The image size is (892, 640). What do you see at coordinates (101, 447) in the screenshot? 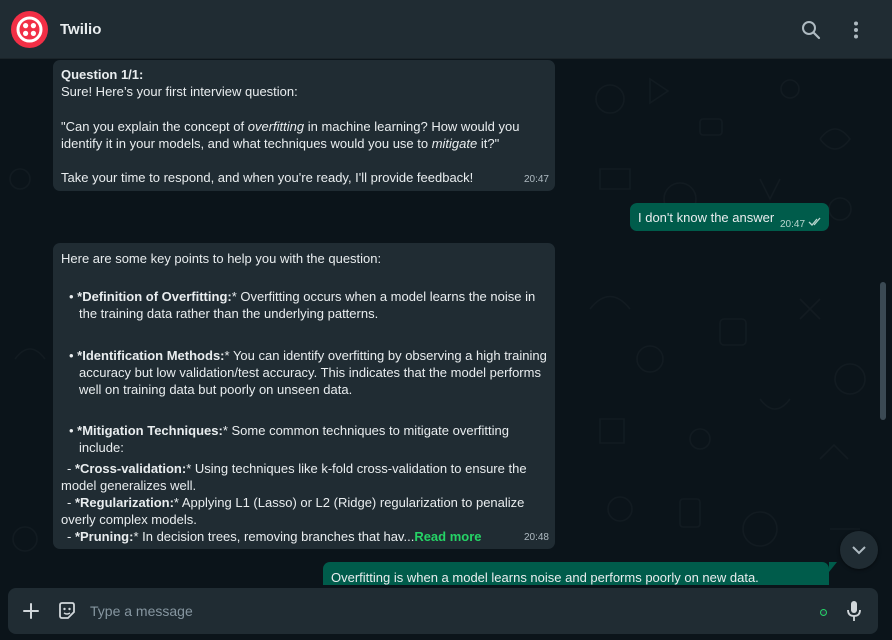
I see `message-line: include:` at bounding box center [101, 447].